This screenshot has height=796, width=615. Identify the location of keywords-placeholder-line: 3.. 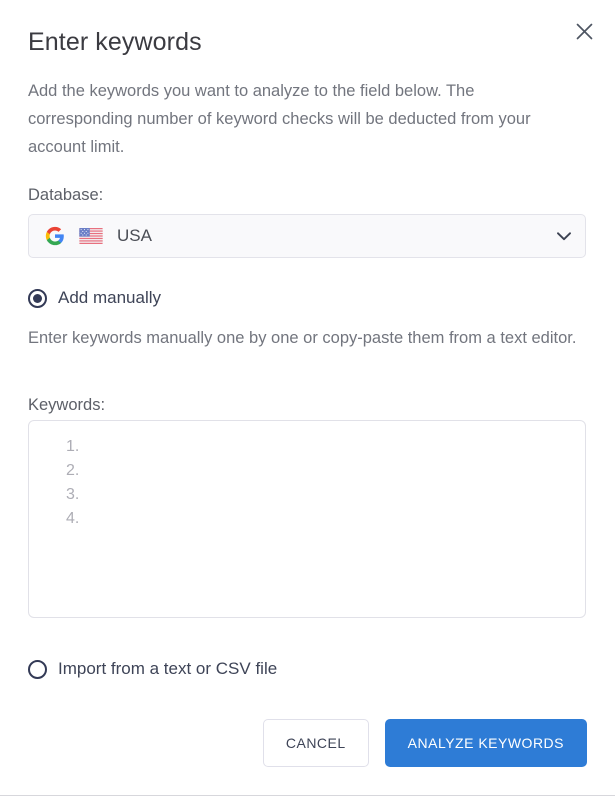
(73, 494).